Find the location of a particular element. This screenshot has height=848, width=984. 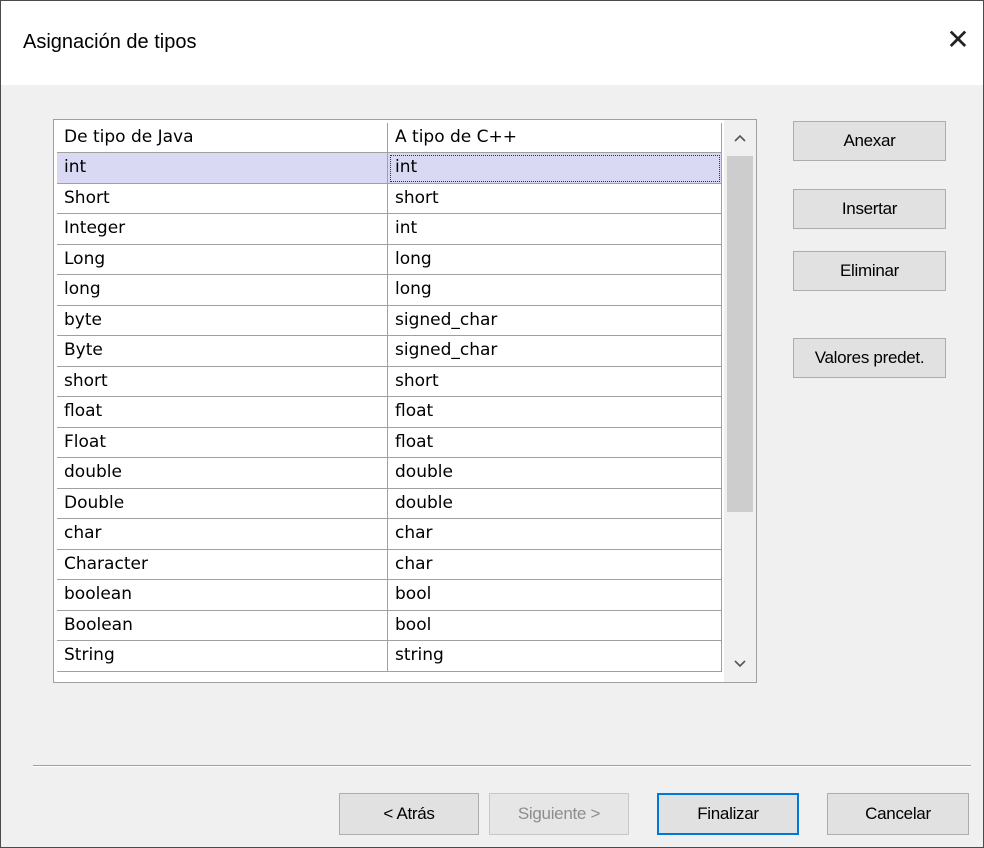

table-row: Boolean bool is located at coordinates (389, 625).